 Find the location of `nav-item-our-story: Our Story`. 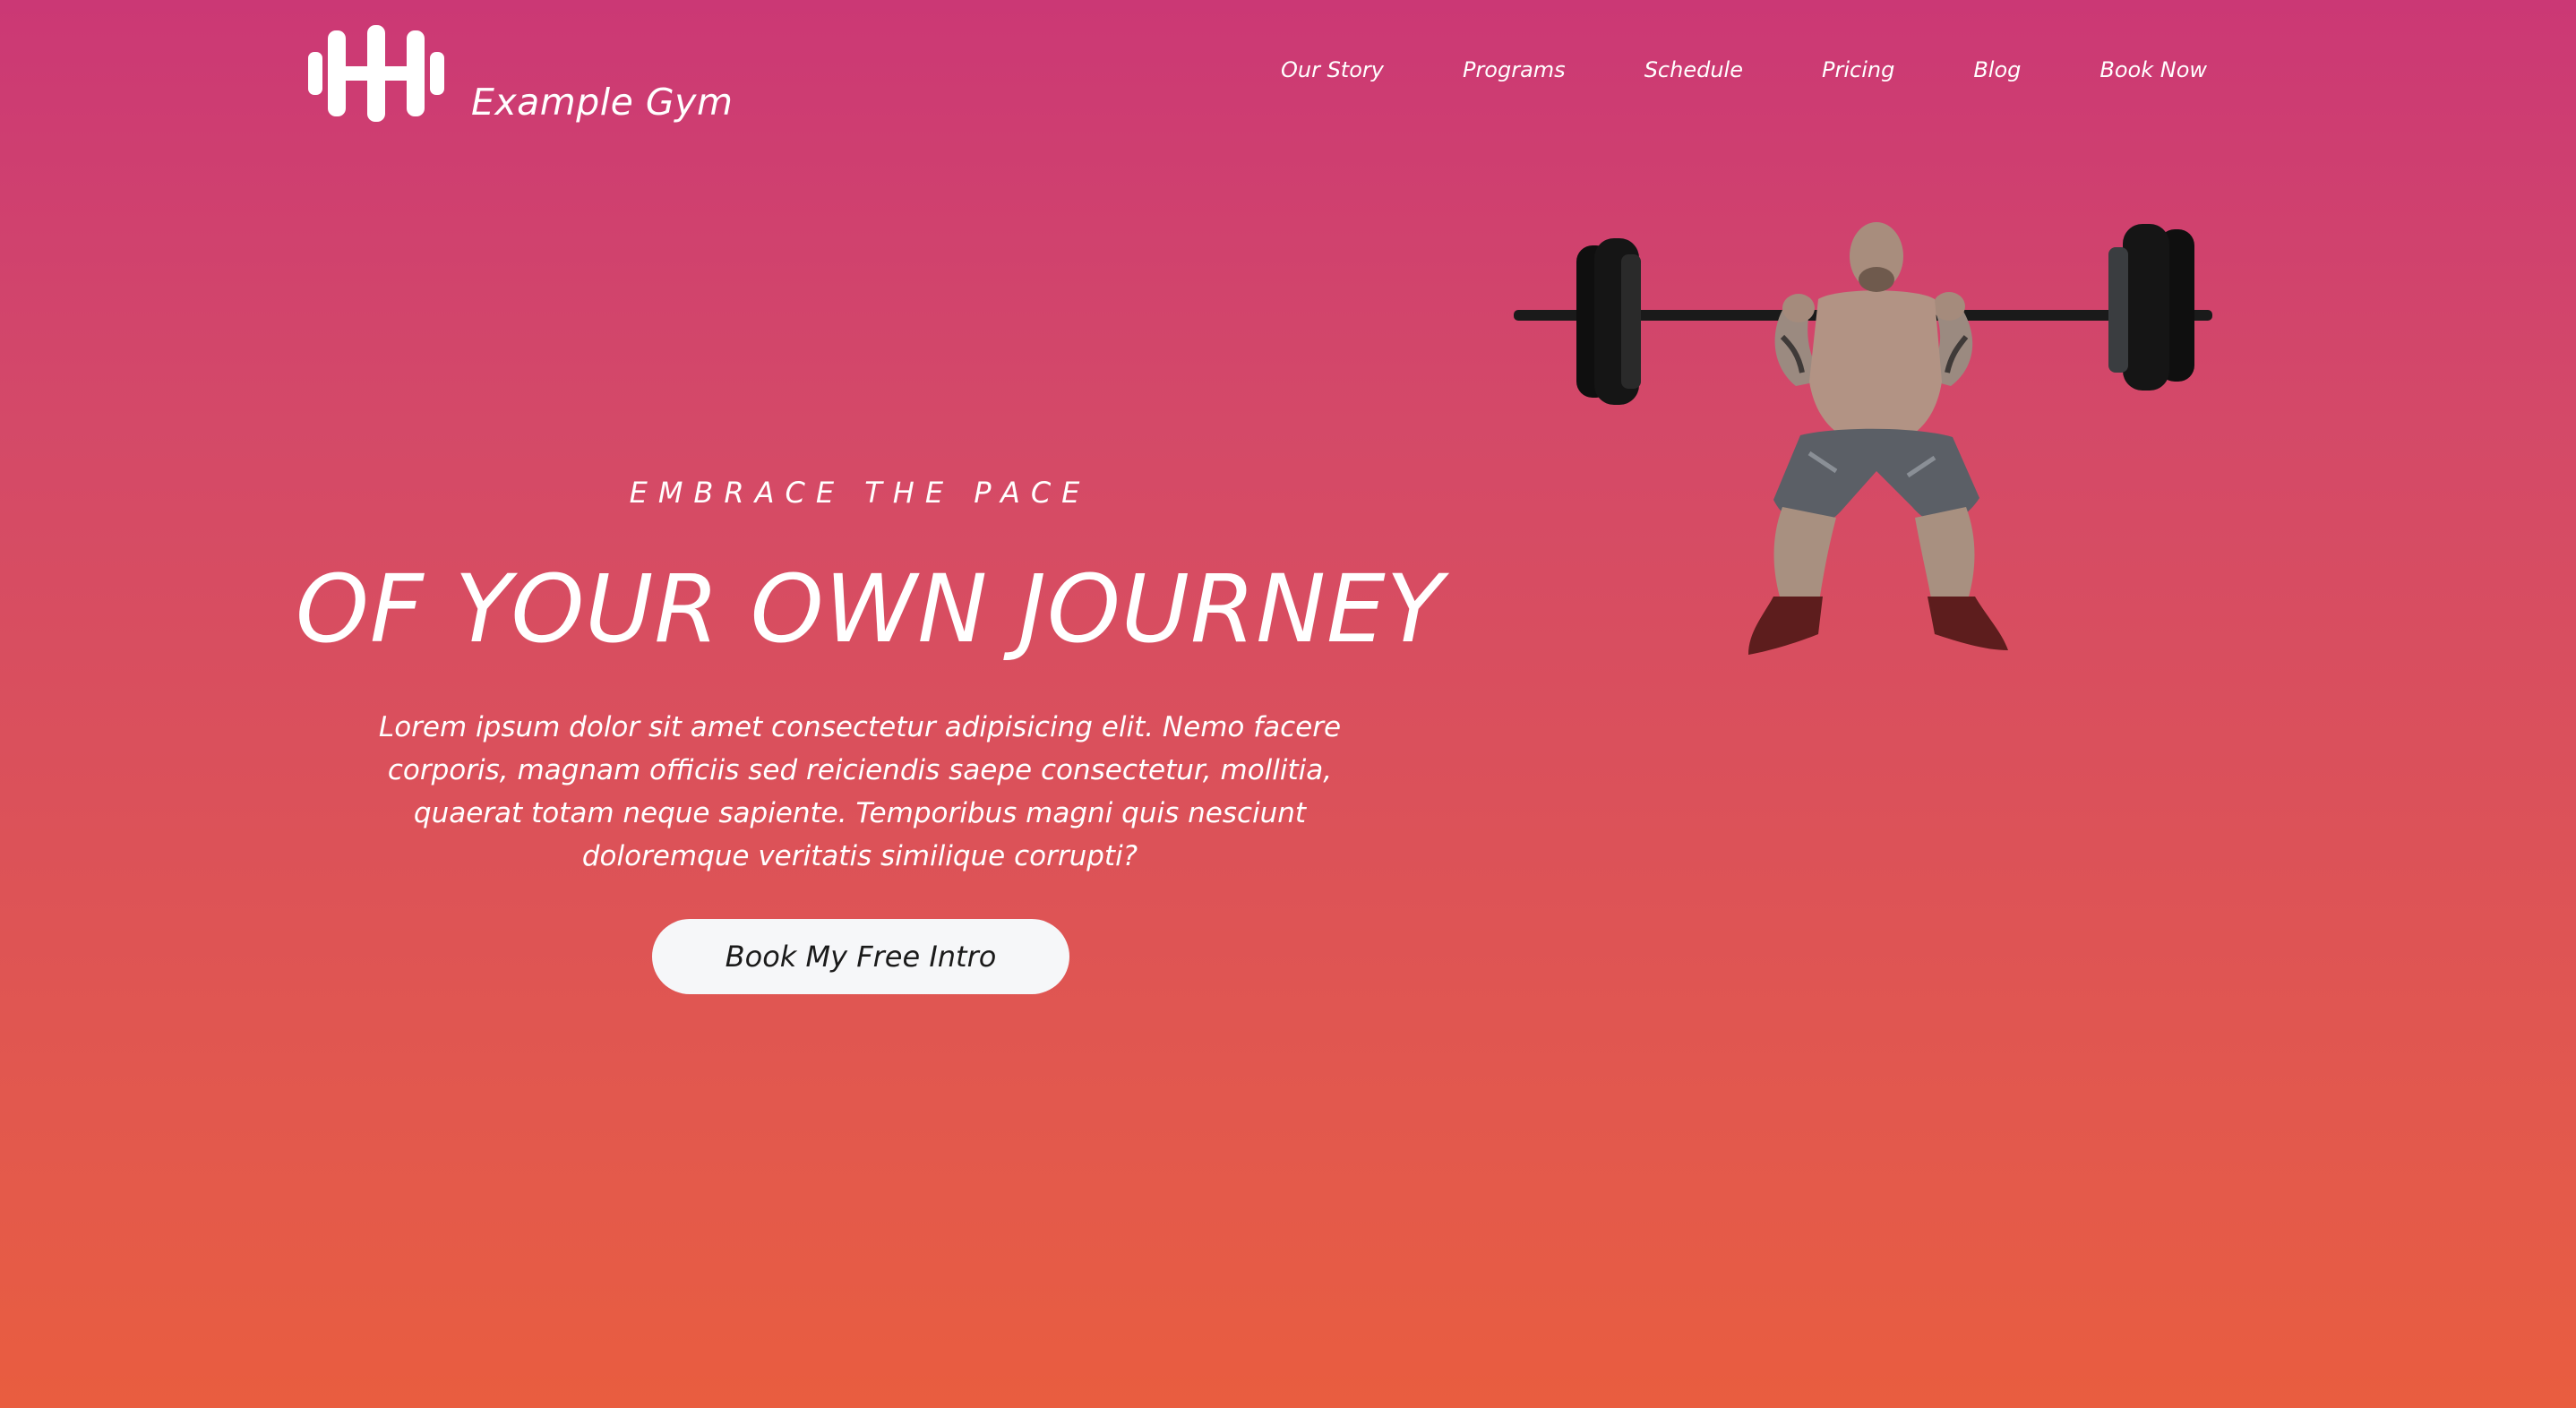

nav-item-our-story: Our Story is located at coordinates (1332, 69).